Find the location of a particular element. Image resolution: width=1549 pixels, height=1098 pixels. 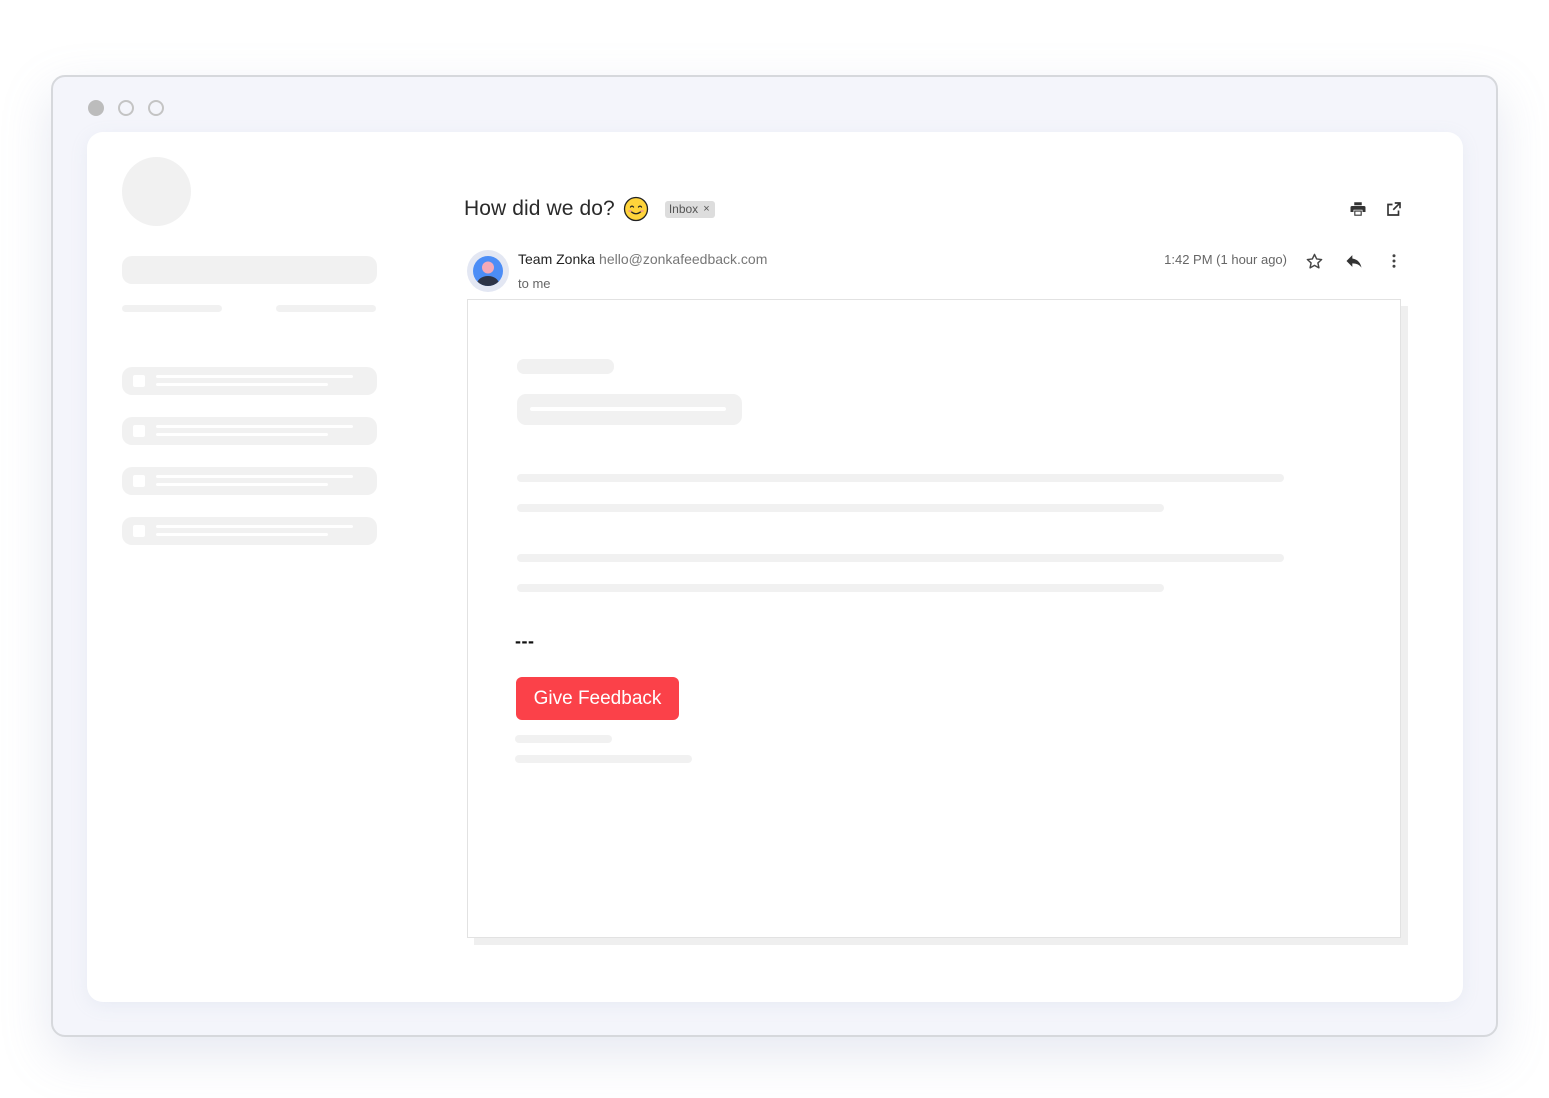

body-heading-placeholder is located at coordinates (565, 366).